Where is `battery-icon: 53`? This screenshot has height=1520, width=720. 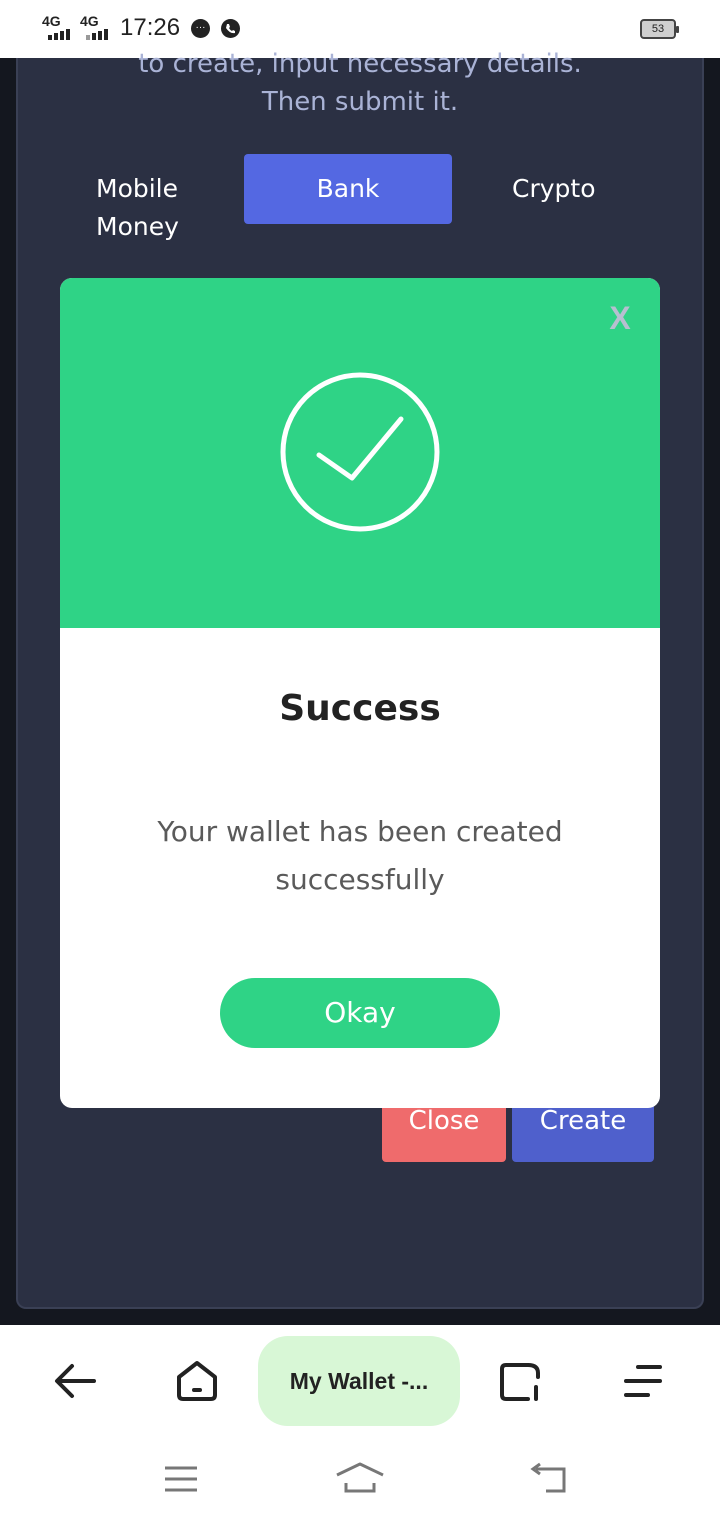
battery-icon: 53 is located at coordinates (659, 29).